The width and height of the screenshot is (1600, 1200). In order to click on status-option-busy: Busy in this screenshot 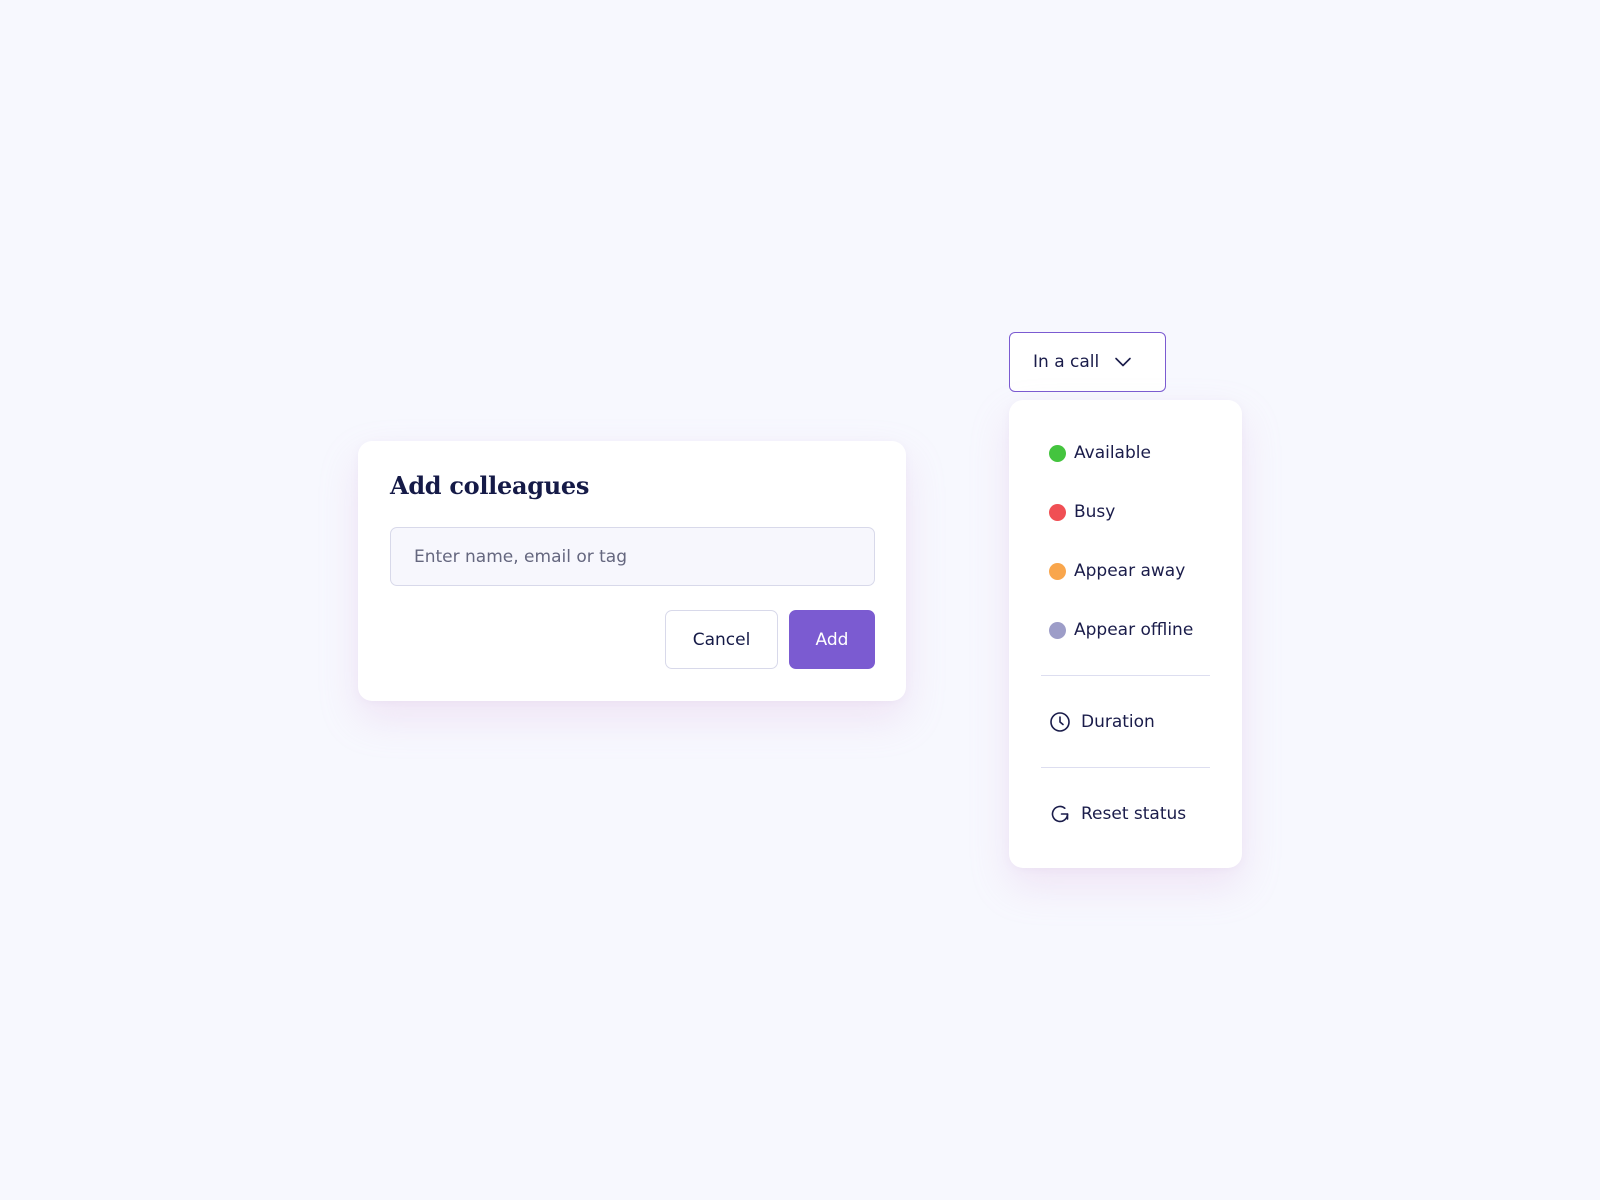, I will do `click(1082, 512)`.